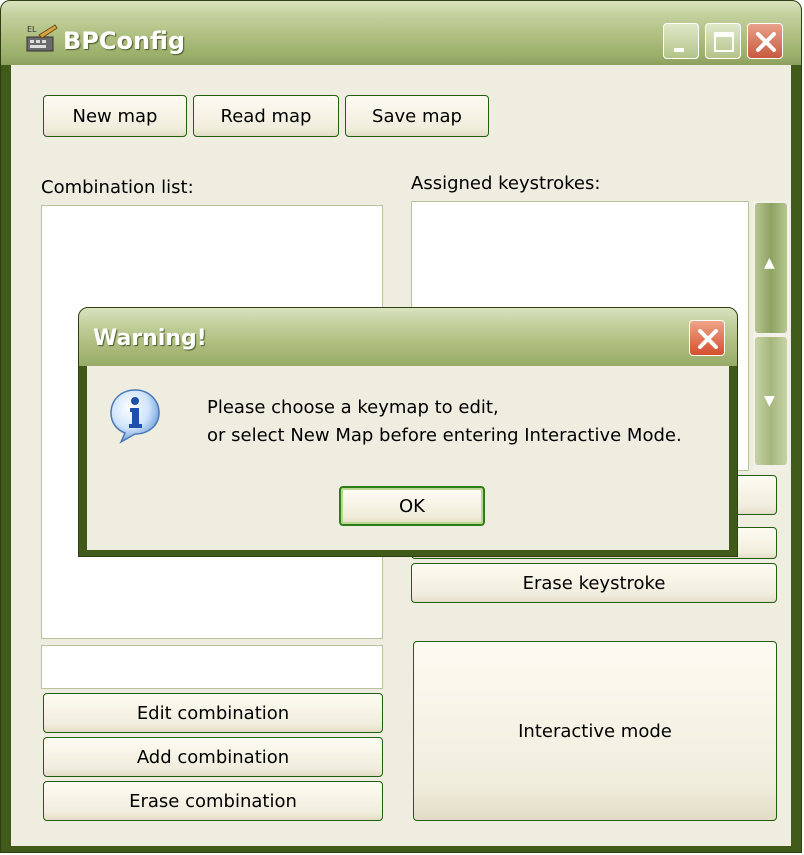  I want to click on window-title: BPConfig, so click(124, 41).